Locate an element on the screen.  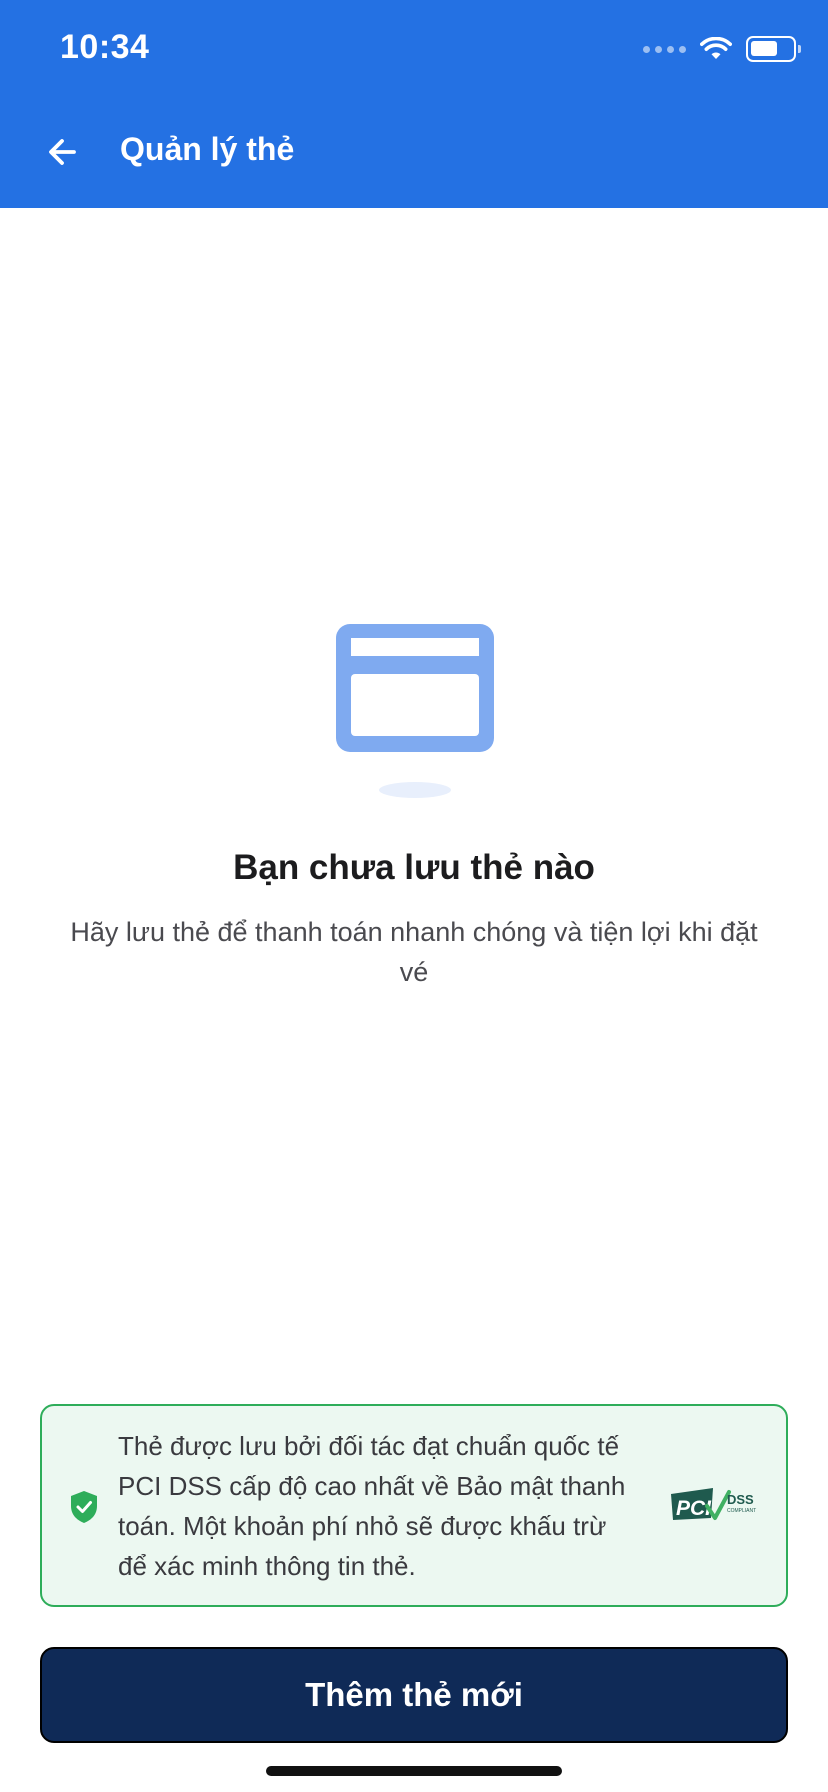
add-new-card-button: Thêm thẻ mới is located at coordinates (414, 1695).